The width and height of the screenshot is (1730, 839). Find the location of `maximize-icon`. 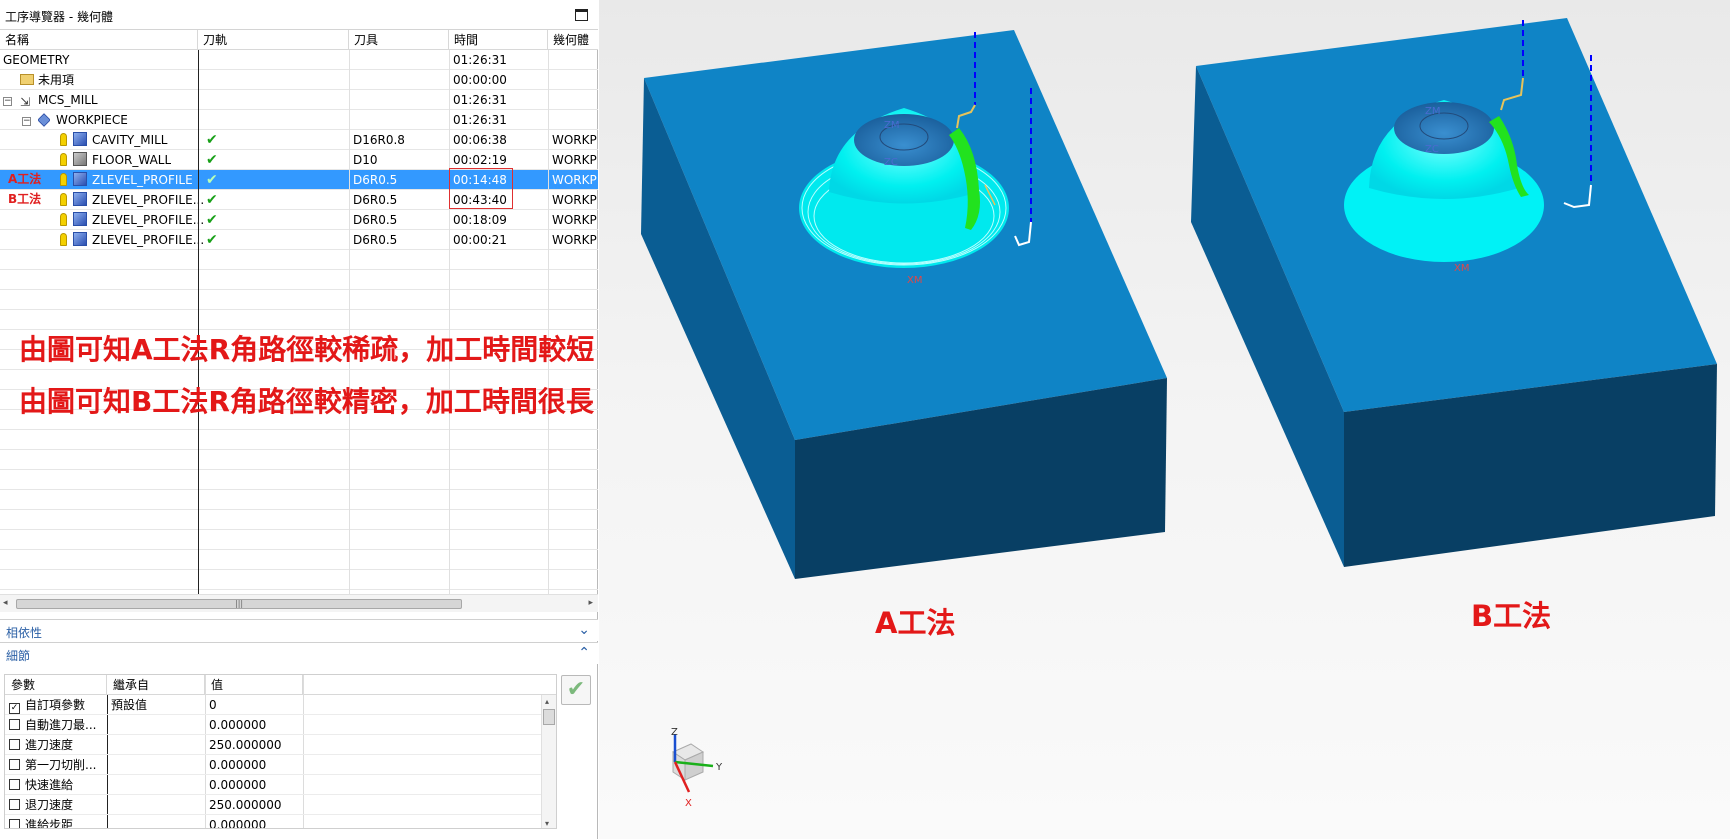

maximize-icon is located at coordinates (581, 15).